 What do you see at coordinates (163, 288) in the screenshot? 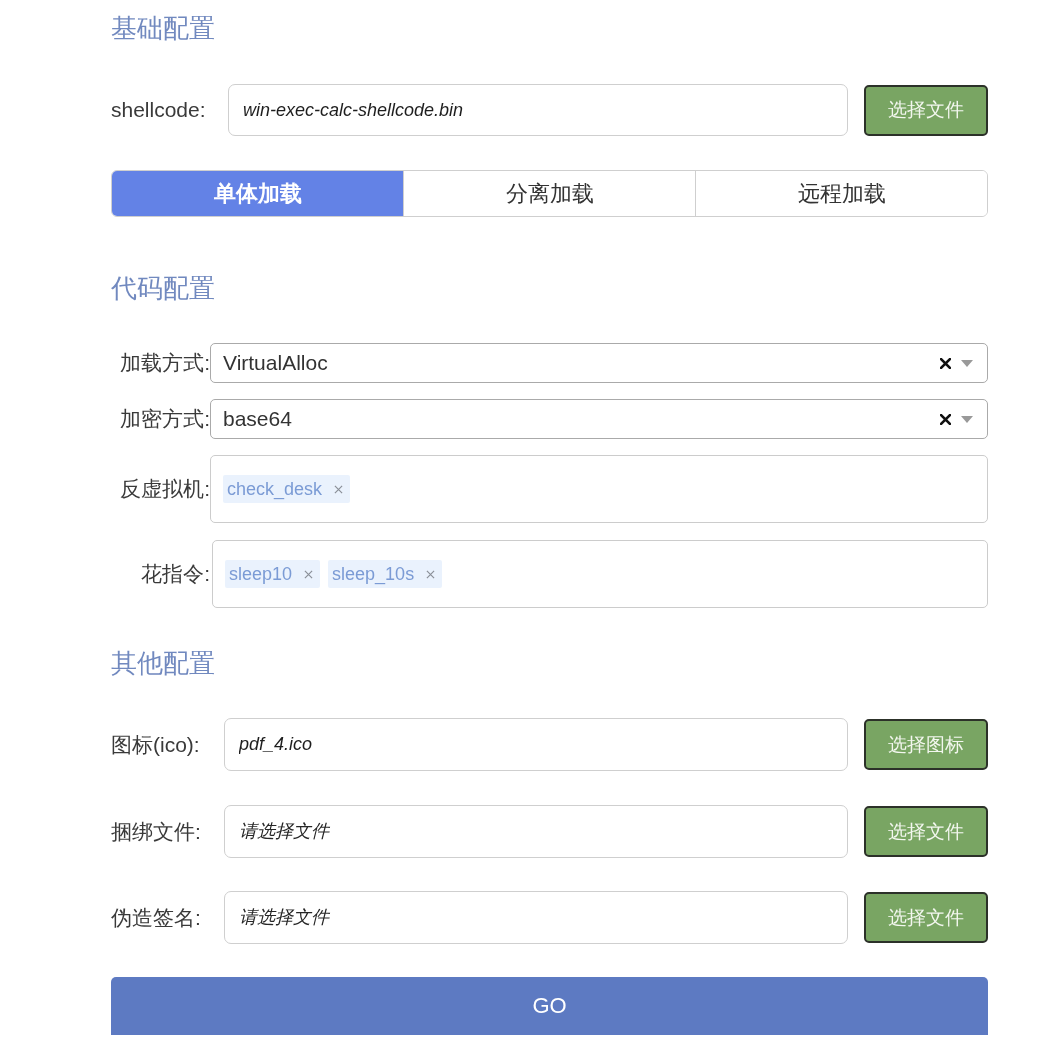
I see `section-title: 代码配置` at bounding box center [163, 288].